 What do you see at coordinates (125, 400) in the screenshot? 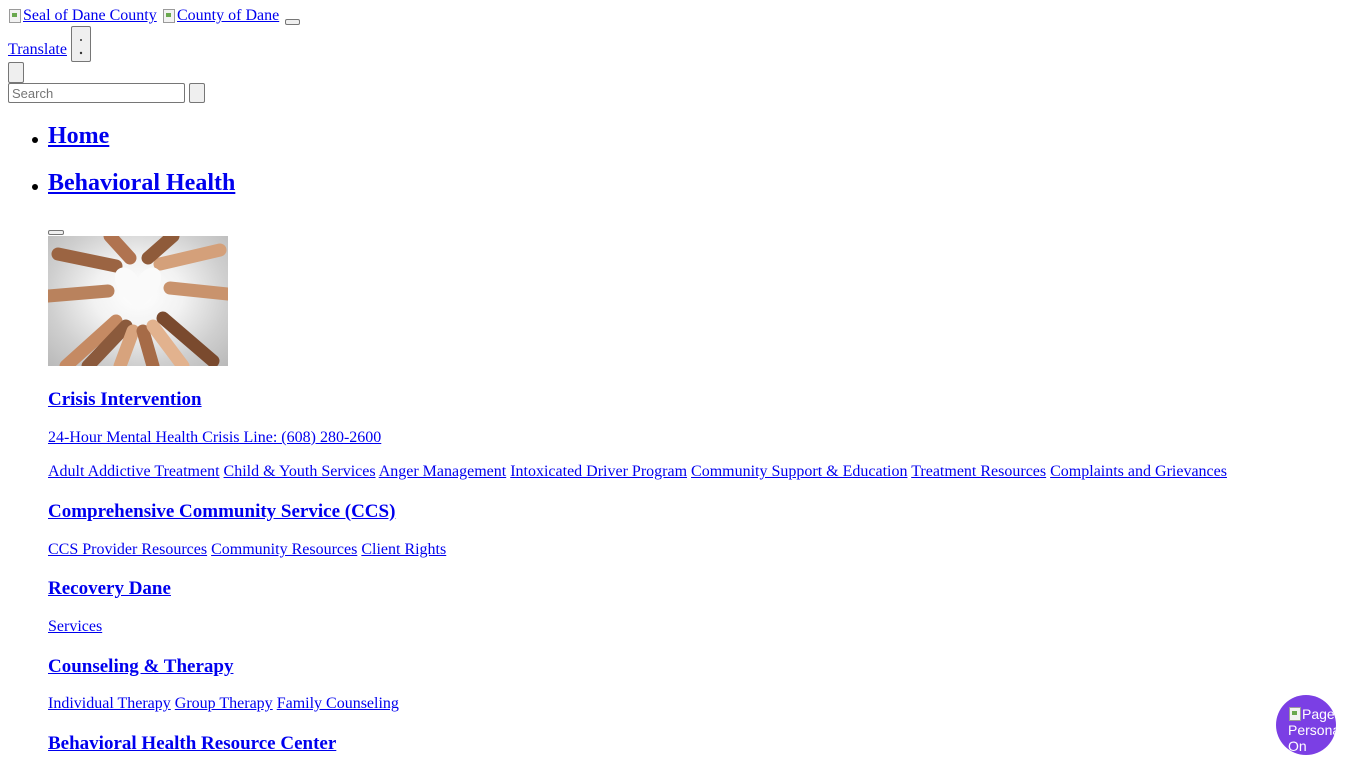
I see `section-title-crisis-intervention: Crisis Intervention` at bounding box center [125, 400].